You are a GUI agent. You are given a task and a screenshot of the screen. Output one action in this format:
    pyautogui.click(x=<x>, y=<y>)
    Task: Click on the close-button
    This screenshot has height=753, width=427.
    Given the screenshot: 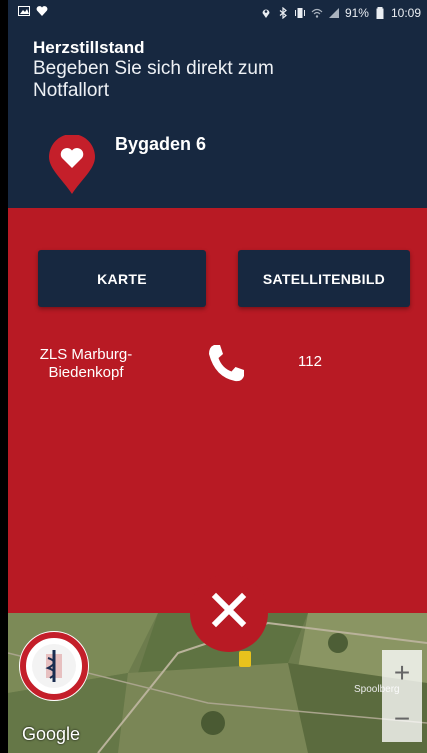 What is the action you would take?
    pyautogui.click(x=229, y=613)
    